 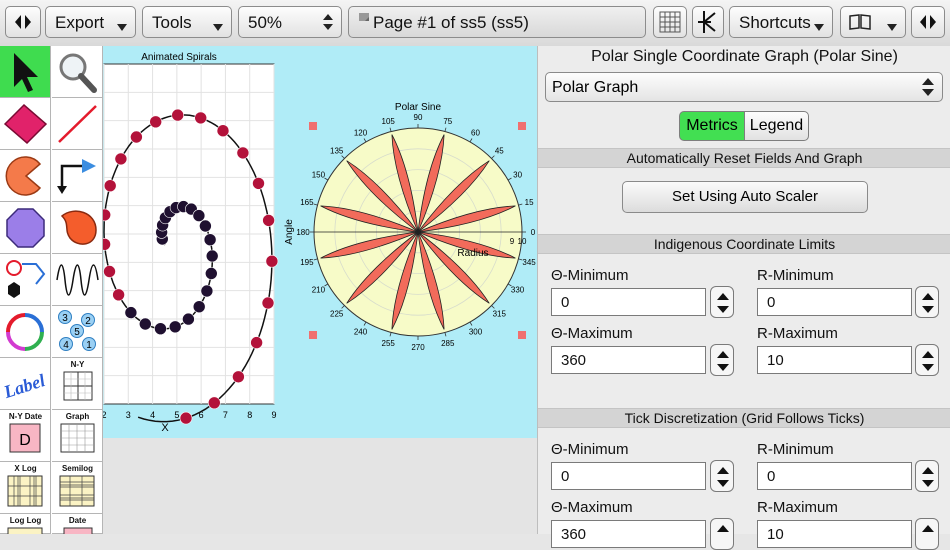 I want to click on color-circle-tool, so click(x=25, y=332).